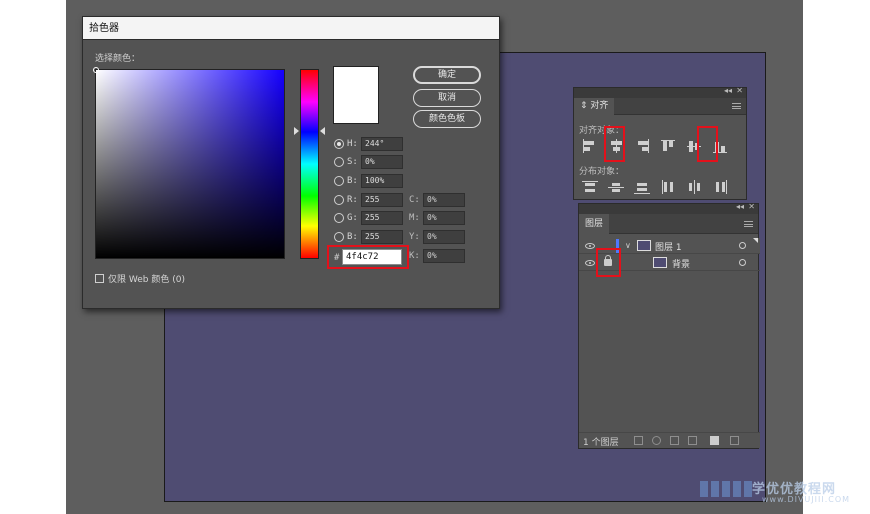  I want to click on saturation-brightness-field, so click(190, 164).